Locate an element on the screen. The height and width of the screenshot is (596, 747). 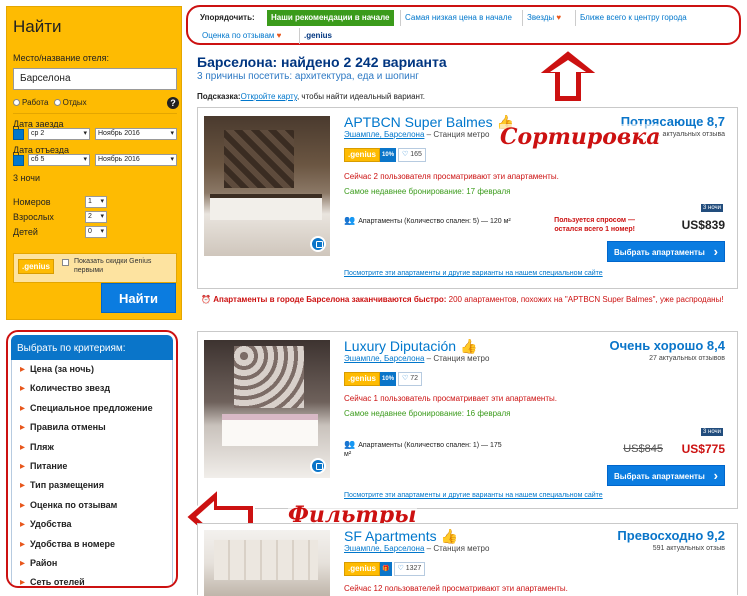
filter-special-offer: Специальное предложение is located at coordinates (92, 409).